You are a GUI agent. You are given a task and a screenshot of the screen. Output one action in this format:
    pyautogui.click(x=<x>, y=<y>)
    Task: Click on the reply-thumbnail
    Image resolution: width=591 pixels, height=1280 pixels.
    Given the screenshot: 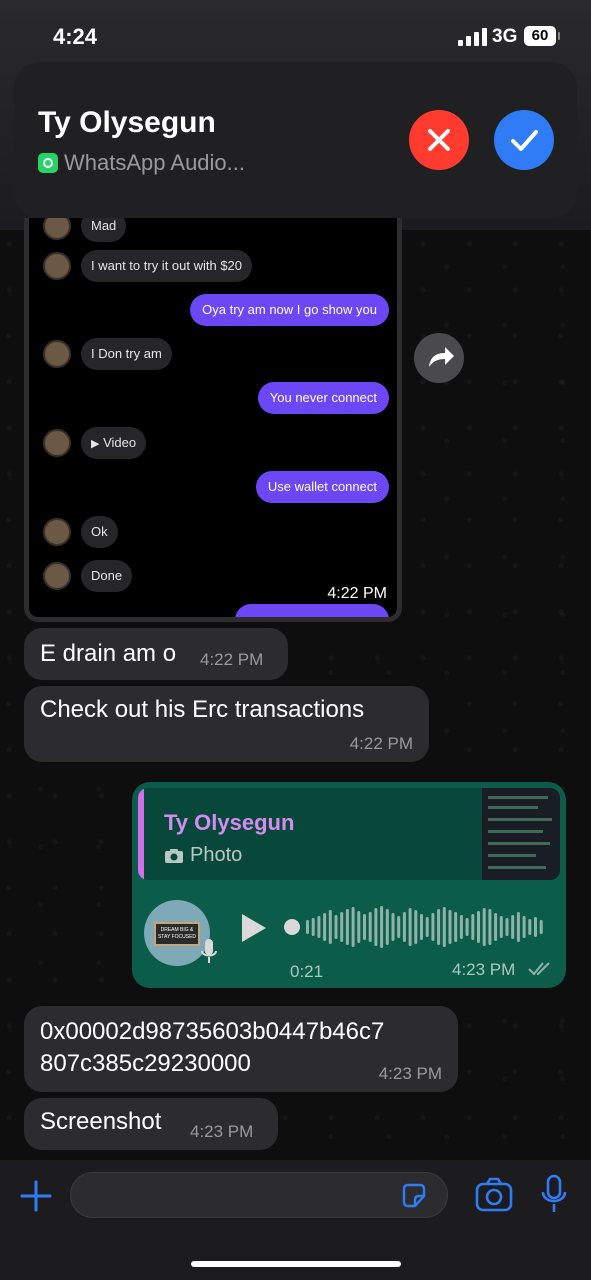 What is the action you would take?
    pyautogui.click(x=521, y=834)
    